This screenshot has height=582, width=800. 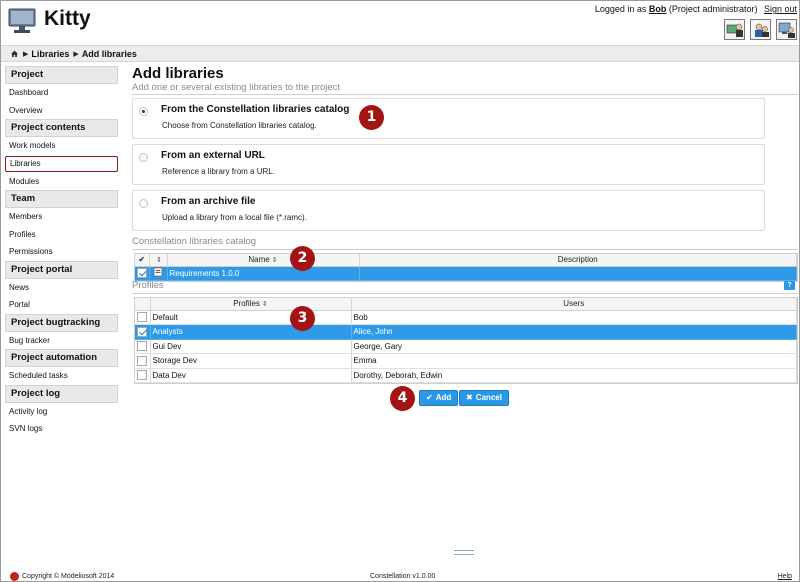 What do you see at coordinates (574, 332) in the screenshot?
I see `users-cell: Alice, John` at bounding box center [574, 332].